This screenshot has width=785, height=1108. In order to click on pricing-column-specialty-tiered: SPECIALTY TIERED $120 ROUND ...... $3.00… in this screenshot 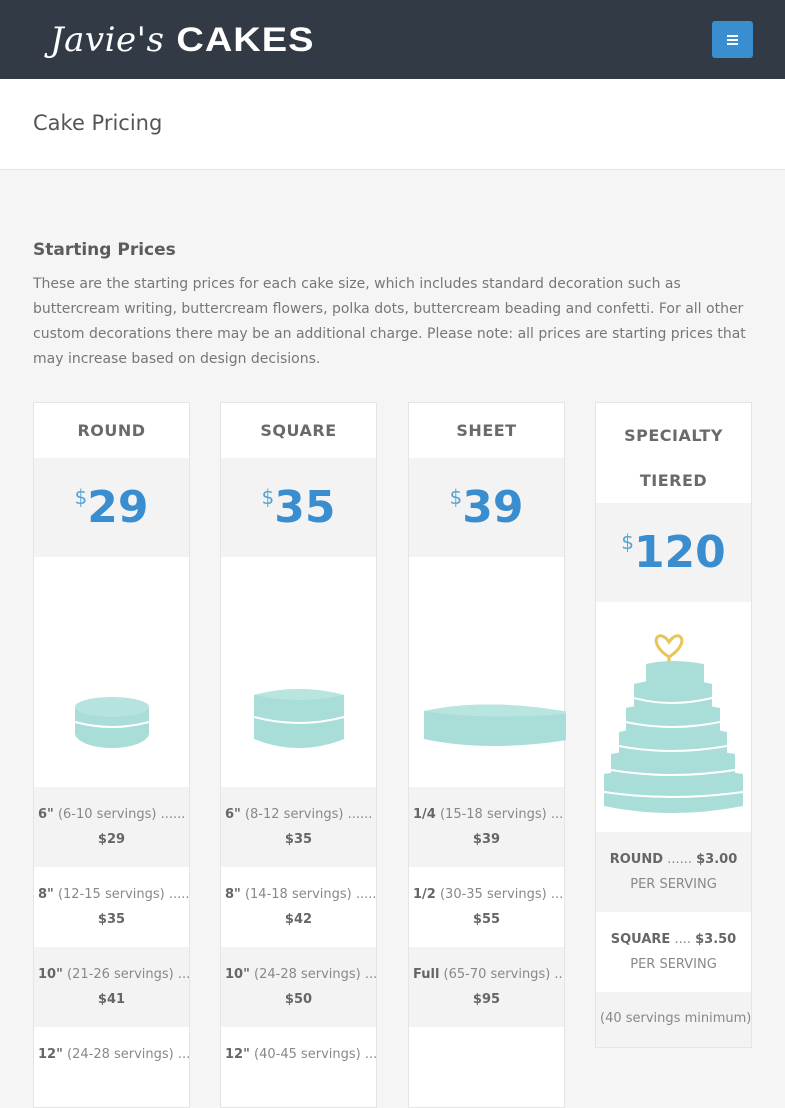, I will do `click(673, 725)`.